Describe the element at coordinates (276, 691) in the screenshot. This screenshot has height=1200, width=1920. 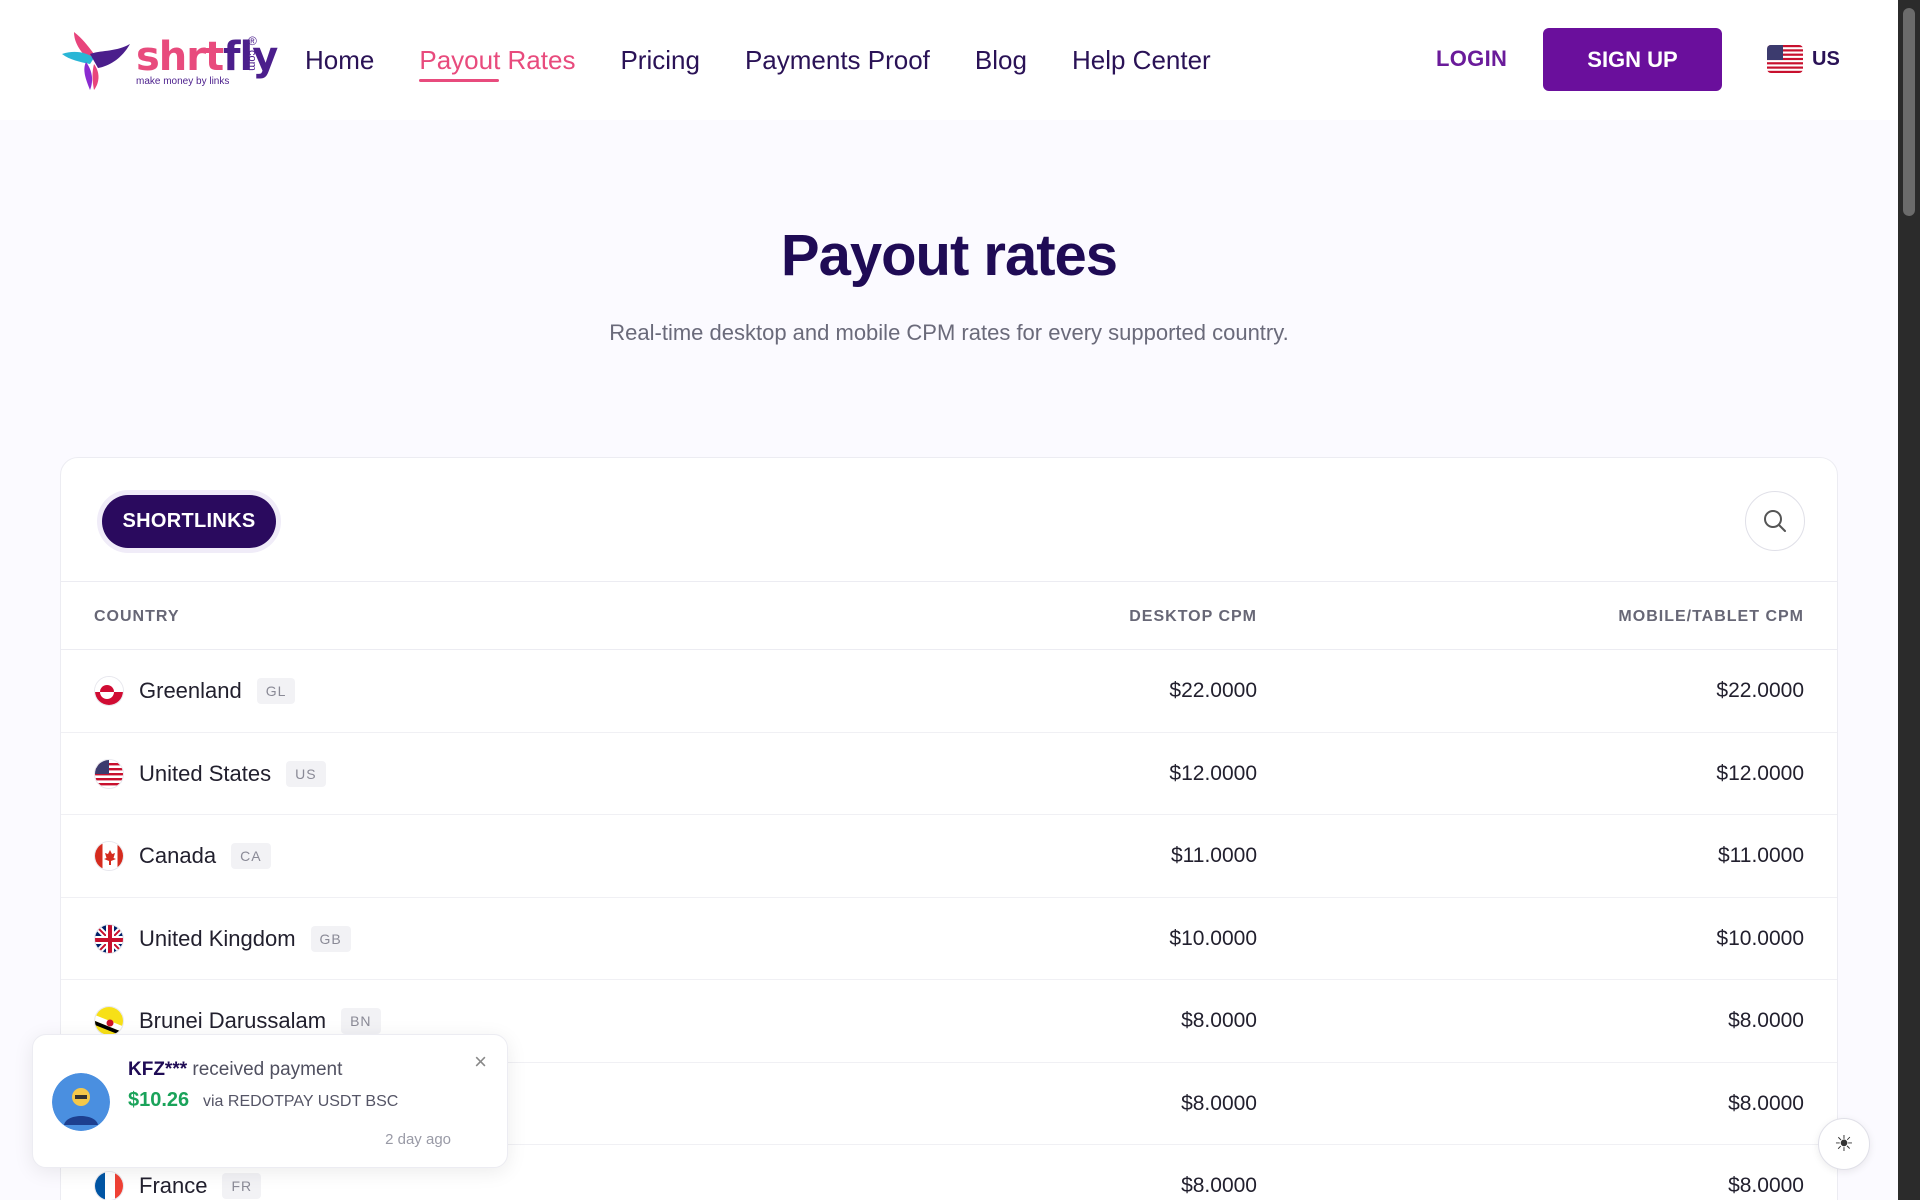
I see `country-code-badge: GL` at that location.